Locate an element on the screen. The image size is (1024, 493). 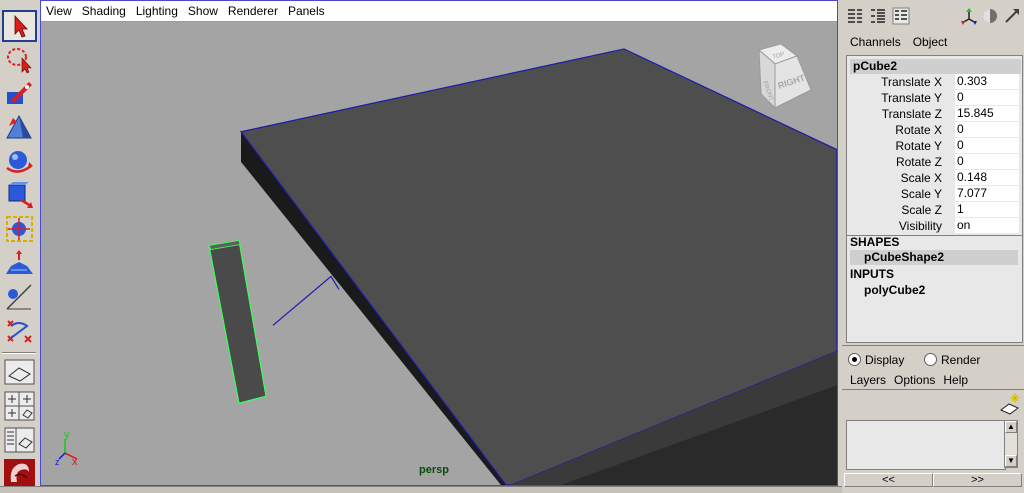
menu-view: View is located at coordinates (59, 11).